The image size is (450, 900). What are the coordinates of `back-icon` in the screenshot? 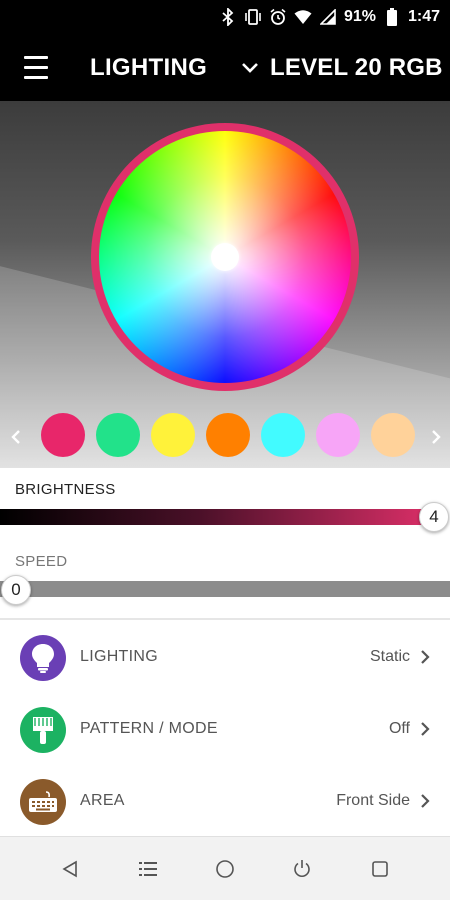 It's located at (70, 869).